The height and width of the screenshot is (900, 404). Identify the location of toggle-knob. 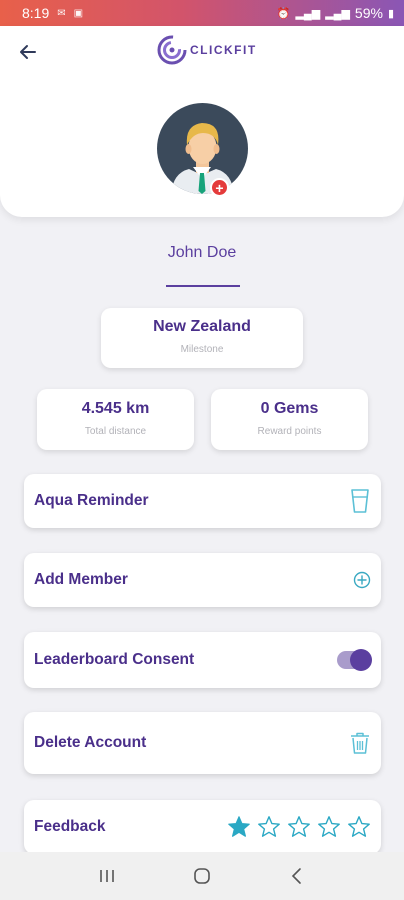
(361, 660).